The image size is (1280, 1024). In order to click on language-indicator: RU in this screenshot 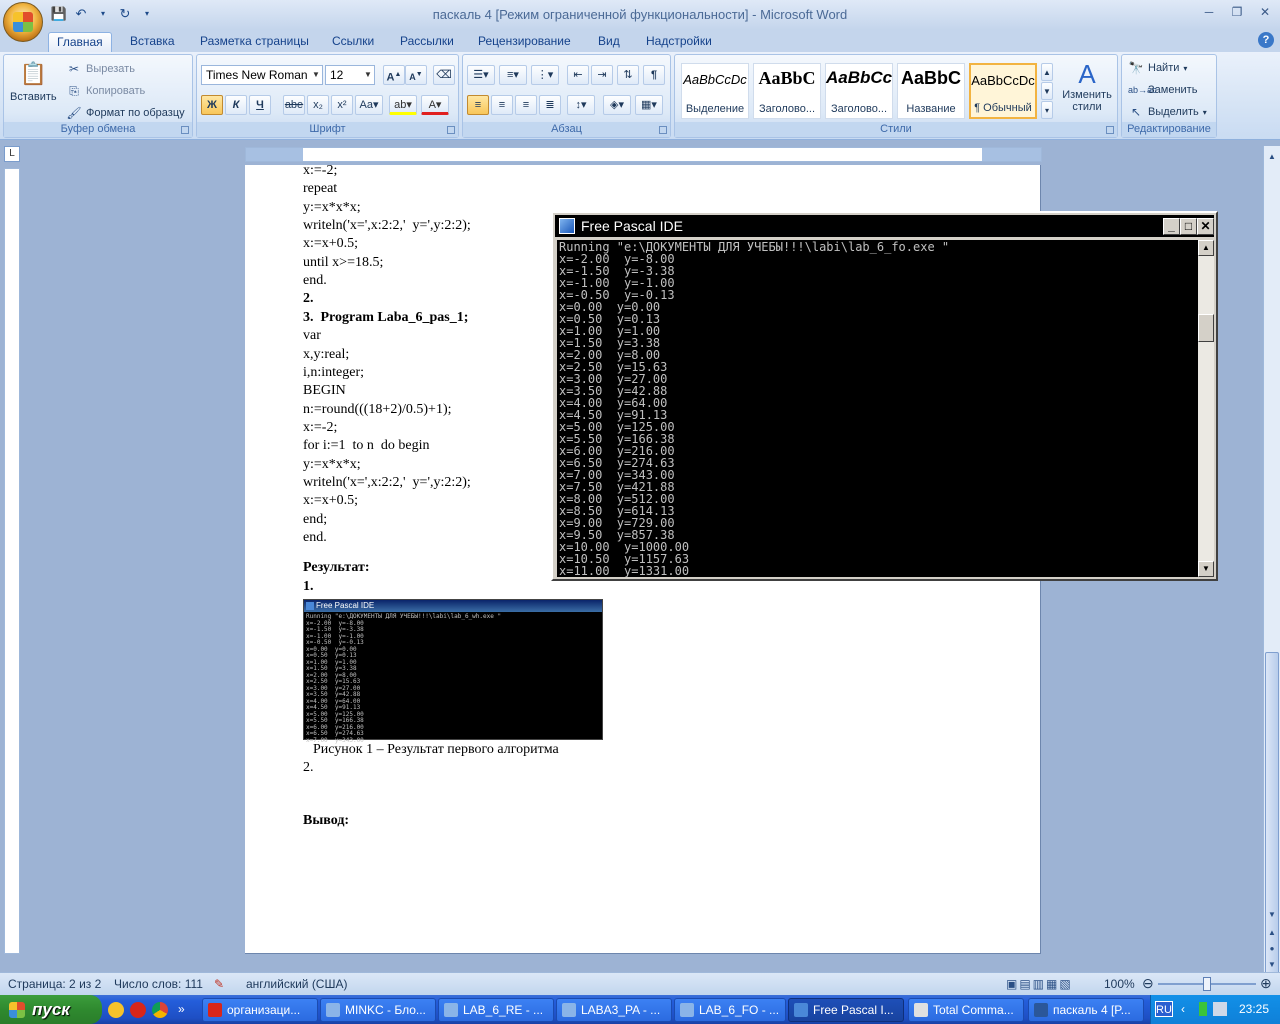, I will do `click(1164, 1009)`.